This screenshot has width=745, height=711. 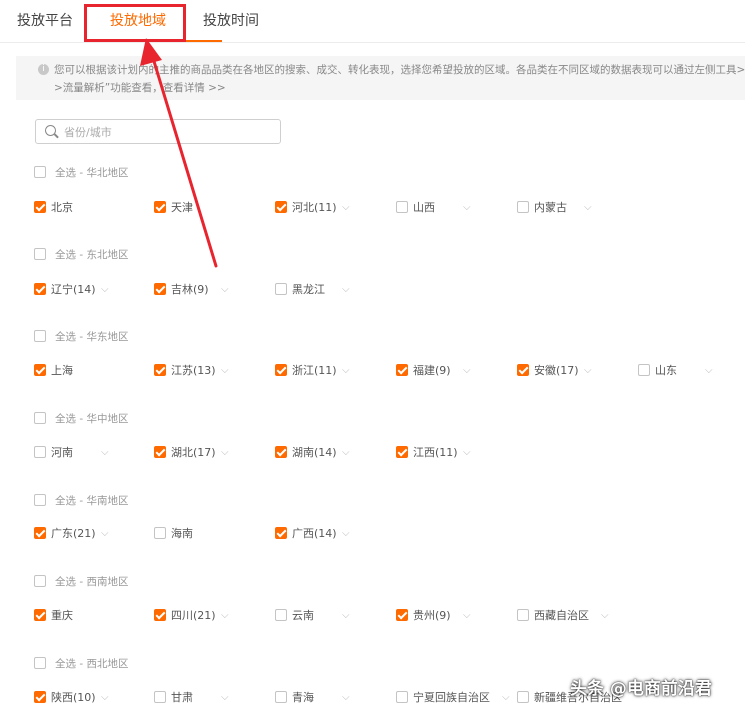 I want to click on search-icon, so click(x=50, y=130).